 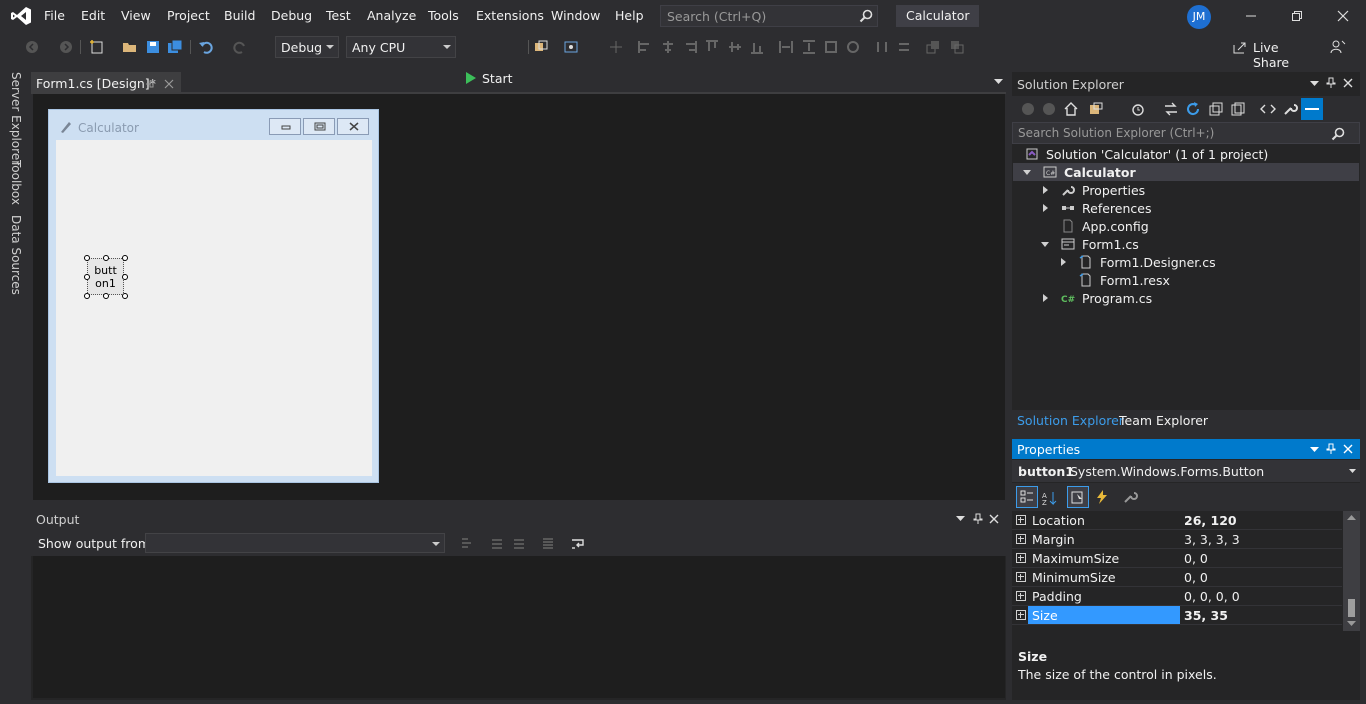 What do you see at coordinates (1130, 497) in the screenshot?
I see `property-pages-icon` at bounding box center [1130, 497].